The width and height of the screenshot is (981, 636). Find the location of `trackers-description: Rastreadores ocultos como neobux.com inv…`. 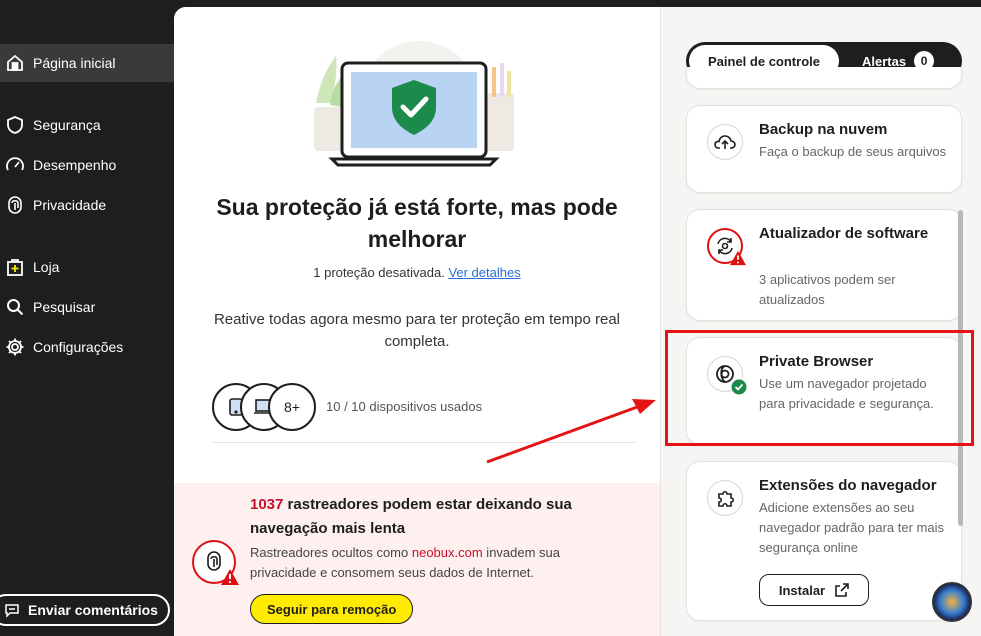

trackers-description: Rastreadores ocultos como neobux.com inv… is located at coordinates (405, 562).